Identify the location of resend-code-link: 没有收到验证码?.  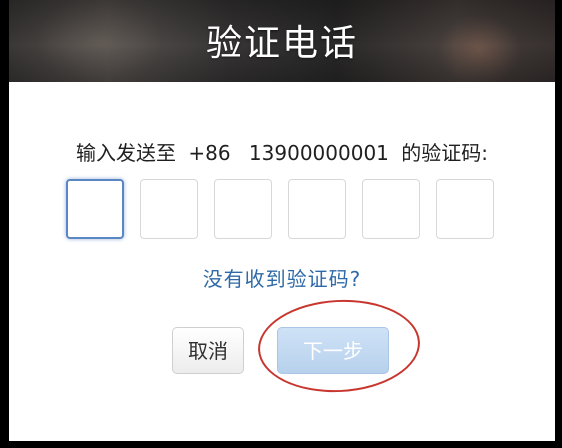
(282, 277).